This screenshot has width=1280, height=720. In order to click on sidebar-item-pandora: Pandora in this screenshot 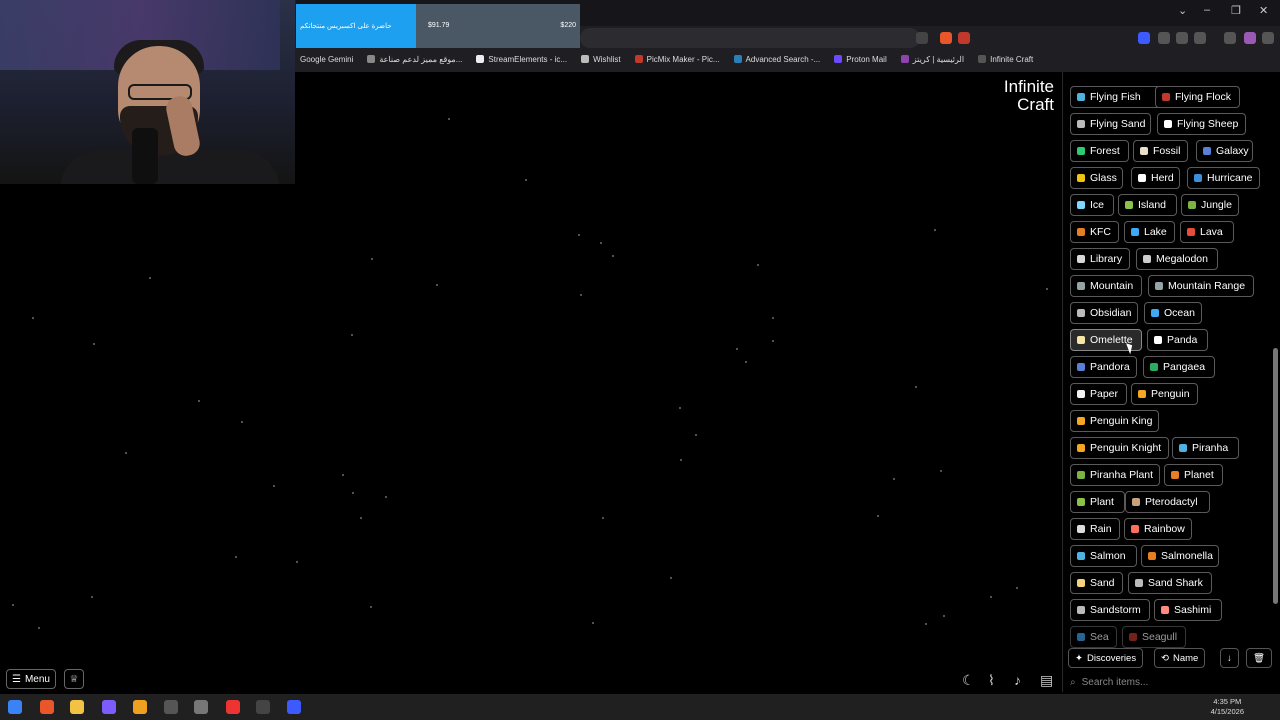, I will do `click(1103, 367)`.